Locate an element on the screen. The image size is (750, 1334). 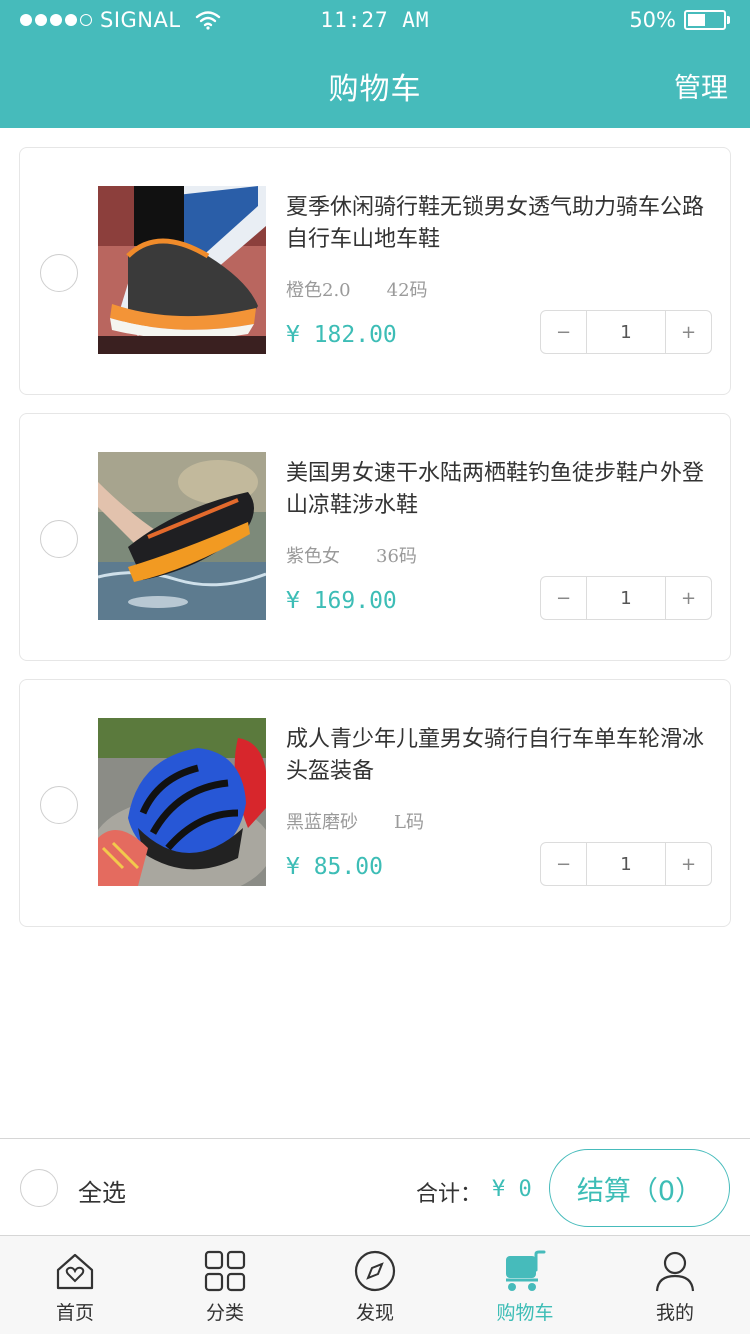
tab-label: 购物车 is located at coordinates (525, 1313).